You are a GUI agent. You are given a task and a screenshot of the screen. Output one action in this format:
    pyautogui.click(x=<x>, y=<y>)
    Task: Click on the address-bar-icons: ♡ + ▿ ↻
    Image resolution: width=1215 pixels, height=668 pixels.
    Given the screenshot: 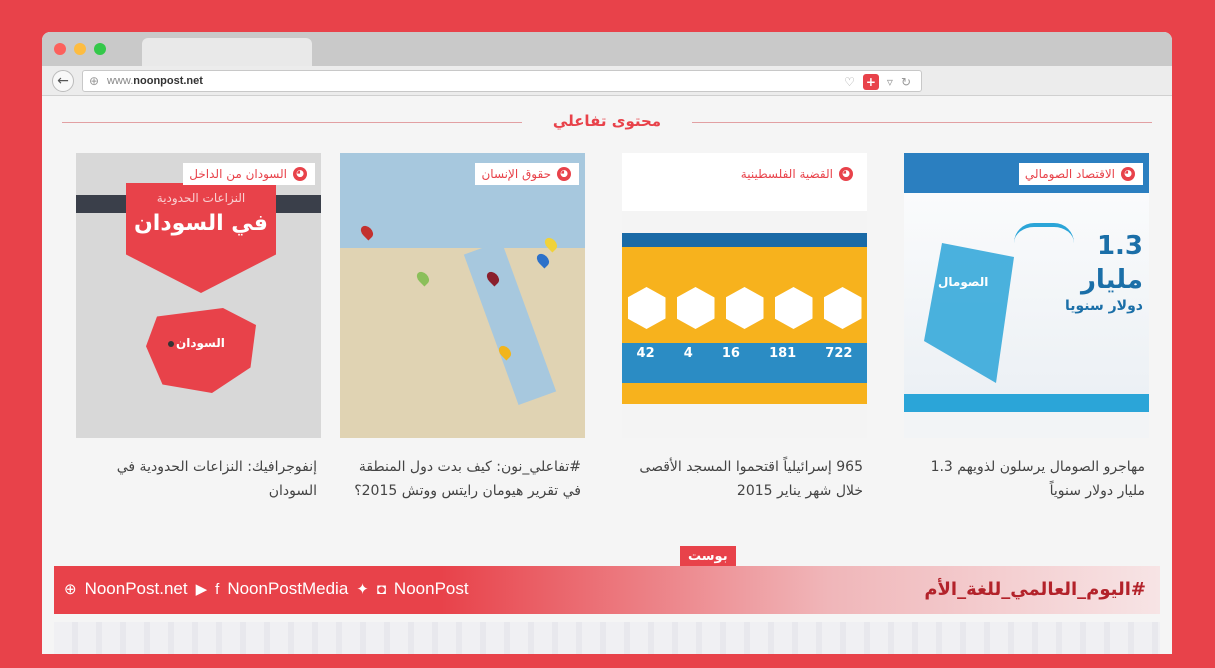 What is the action you would take?
    pyautogui.click(x=877, y=82)
    